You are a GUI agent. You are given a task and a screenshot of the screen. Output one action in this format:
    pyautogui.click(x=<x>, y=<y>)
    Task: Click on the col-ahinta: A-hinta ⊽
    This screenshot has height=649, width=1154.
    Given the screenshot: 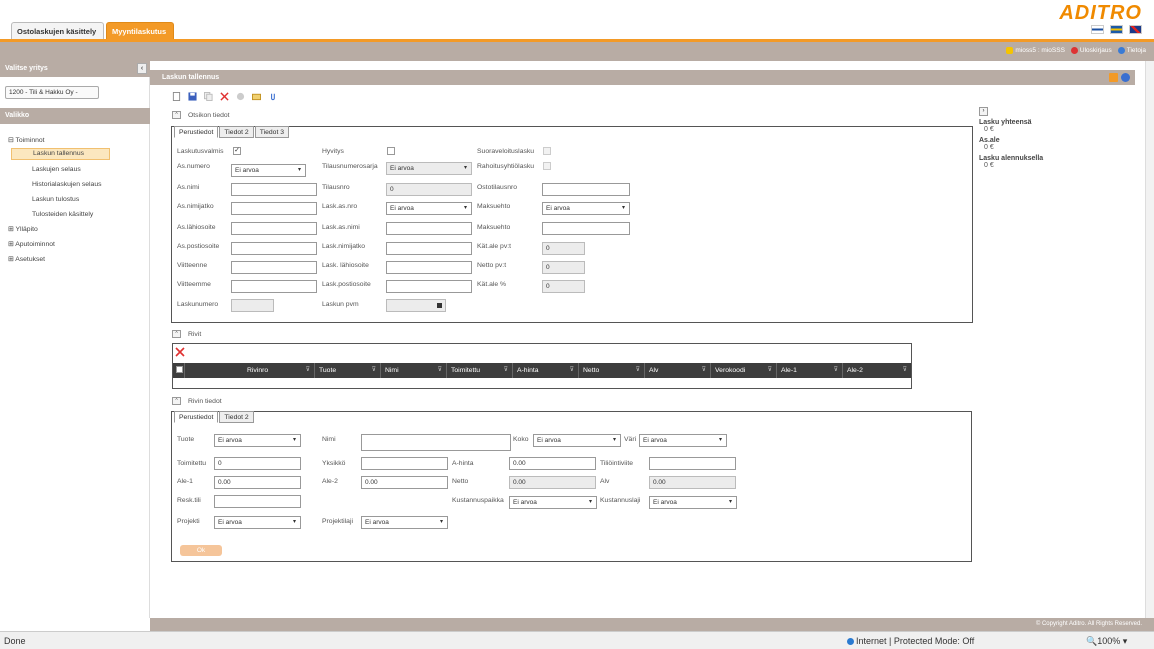 What is the action you would take?
    pyautogui.click(x=546, y=370)
    